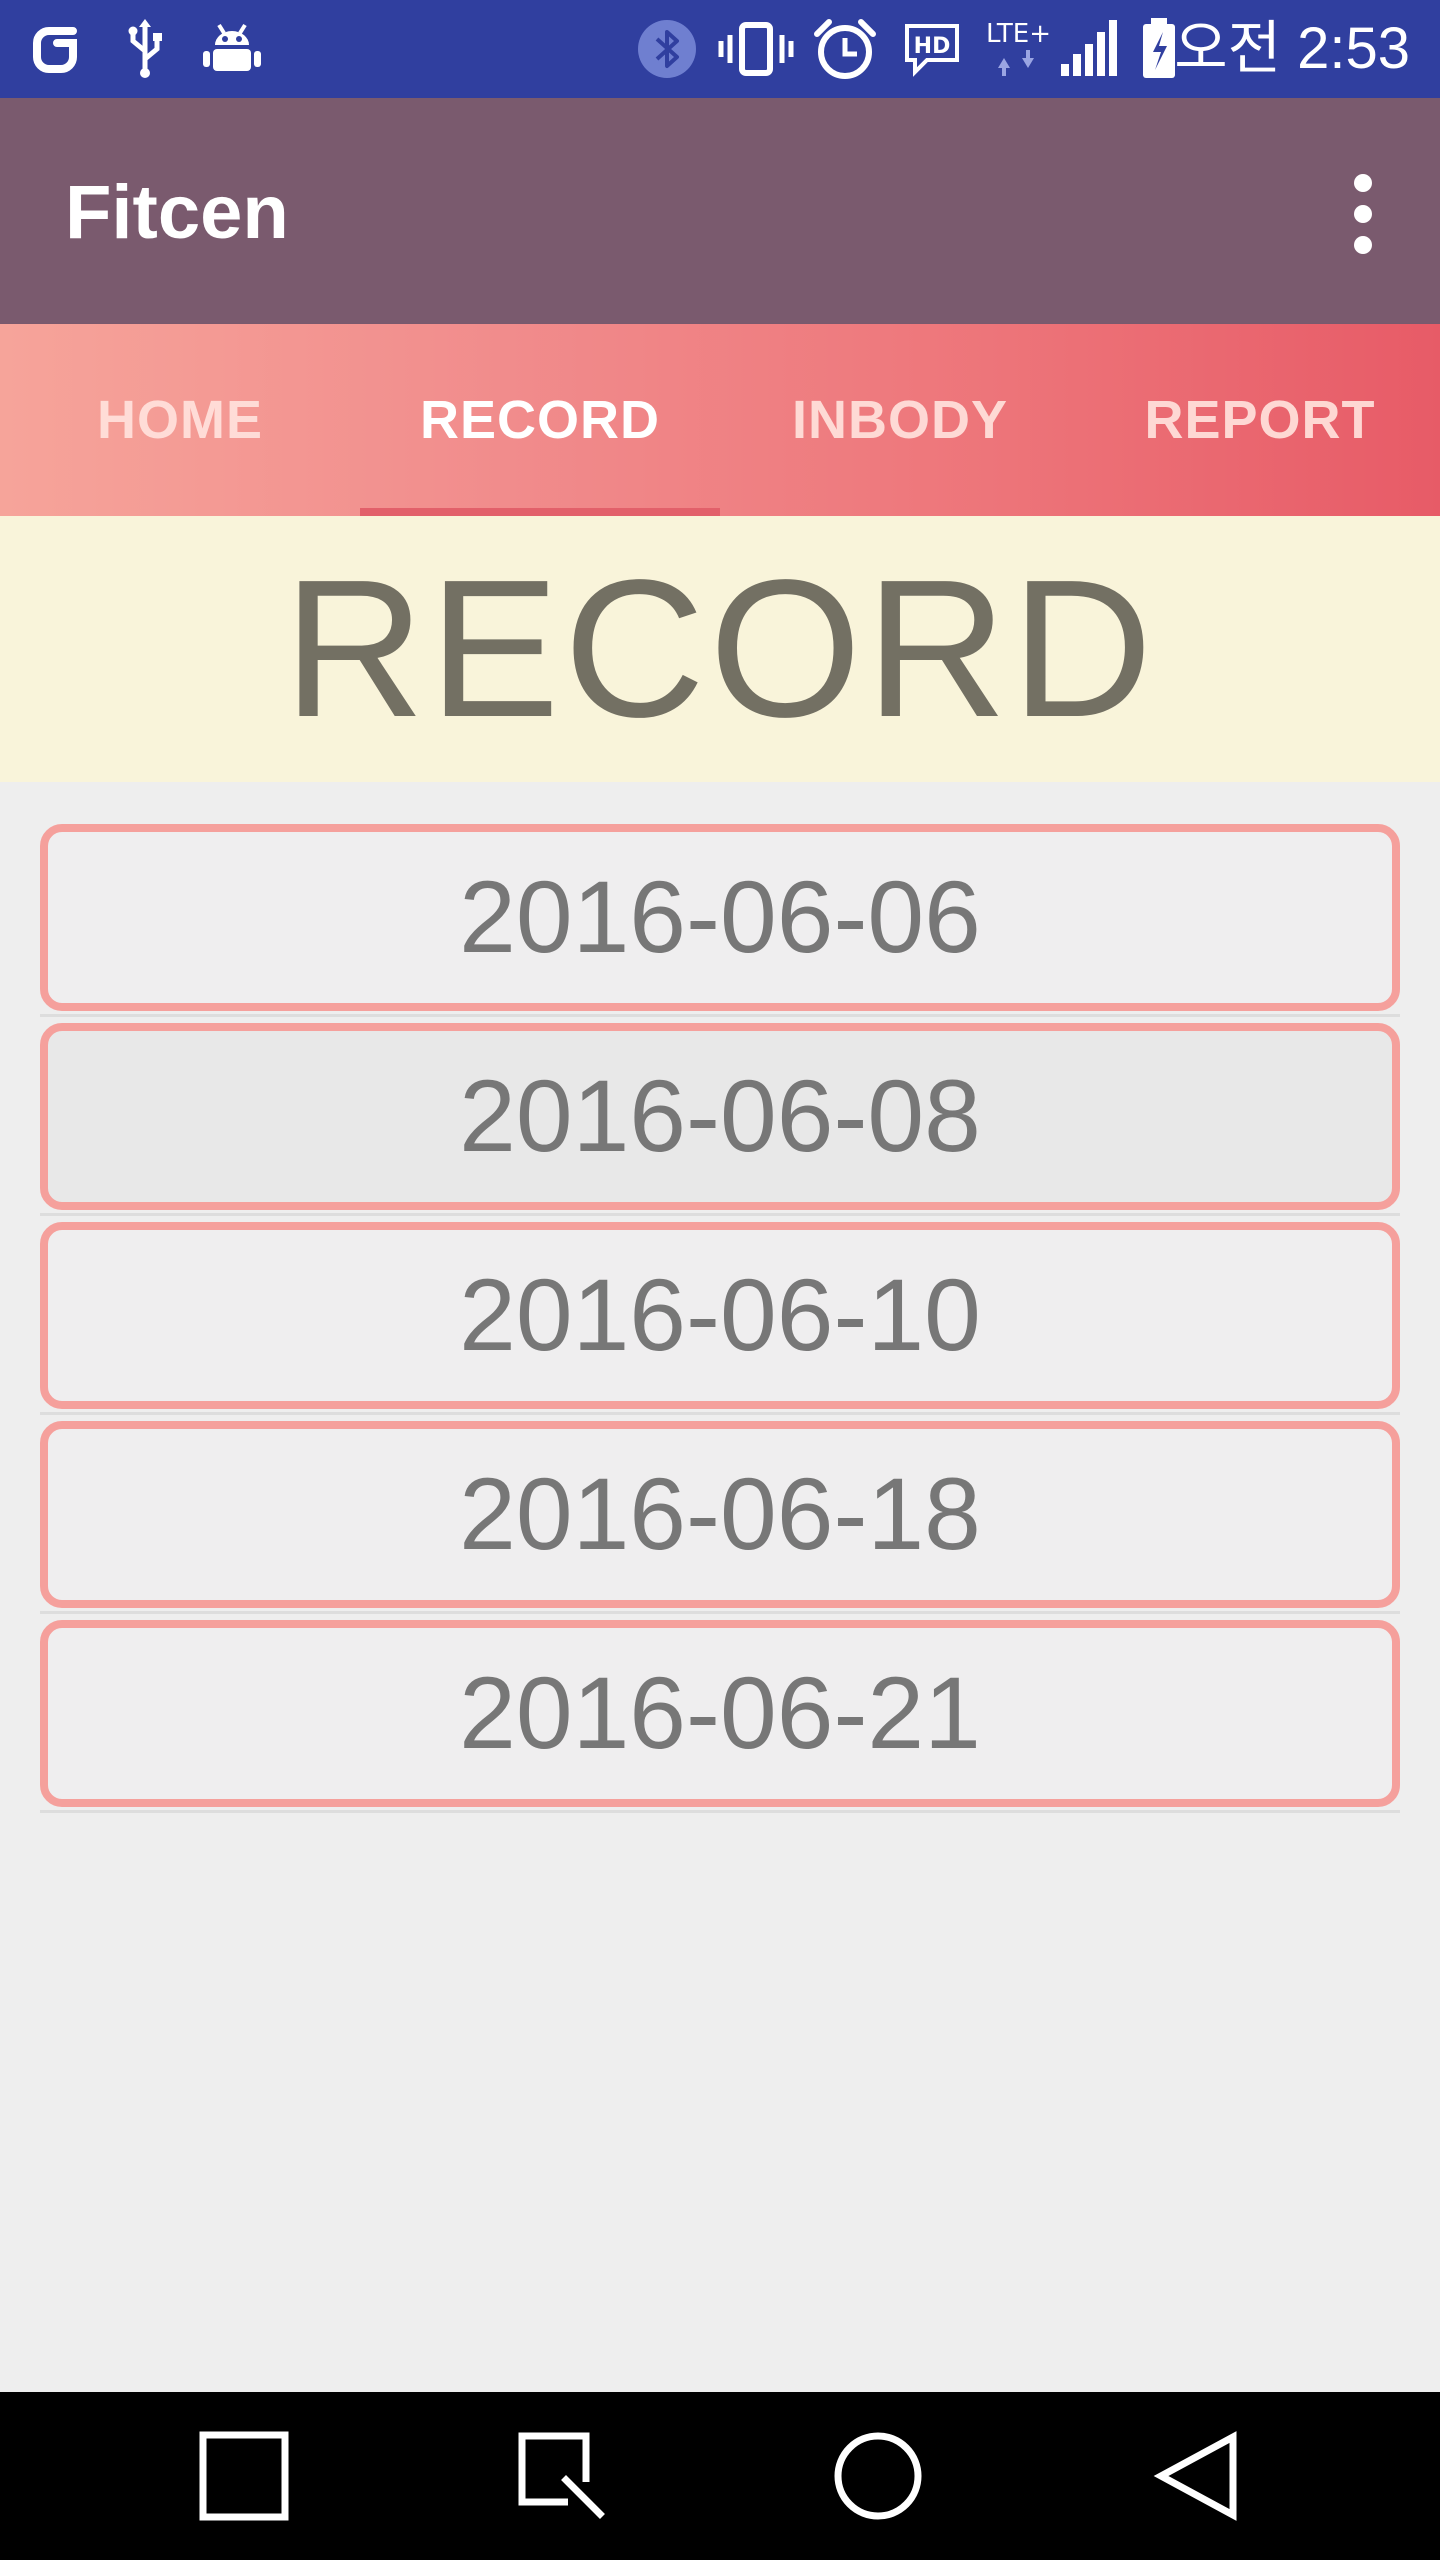  Describe the element at coordinates (1088, 49) in the screenshot. I see `signal-icon` at that location.